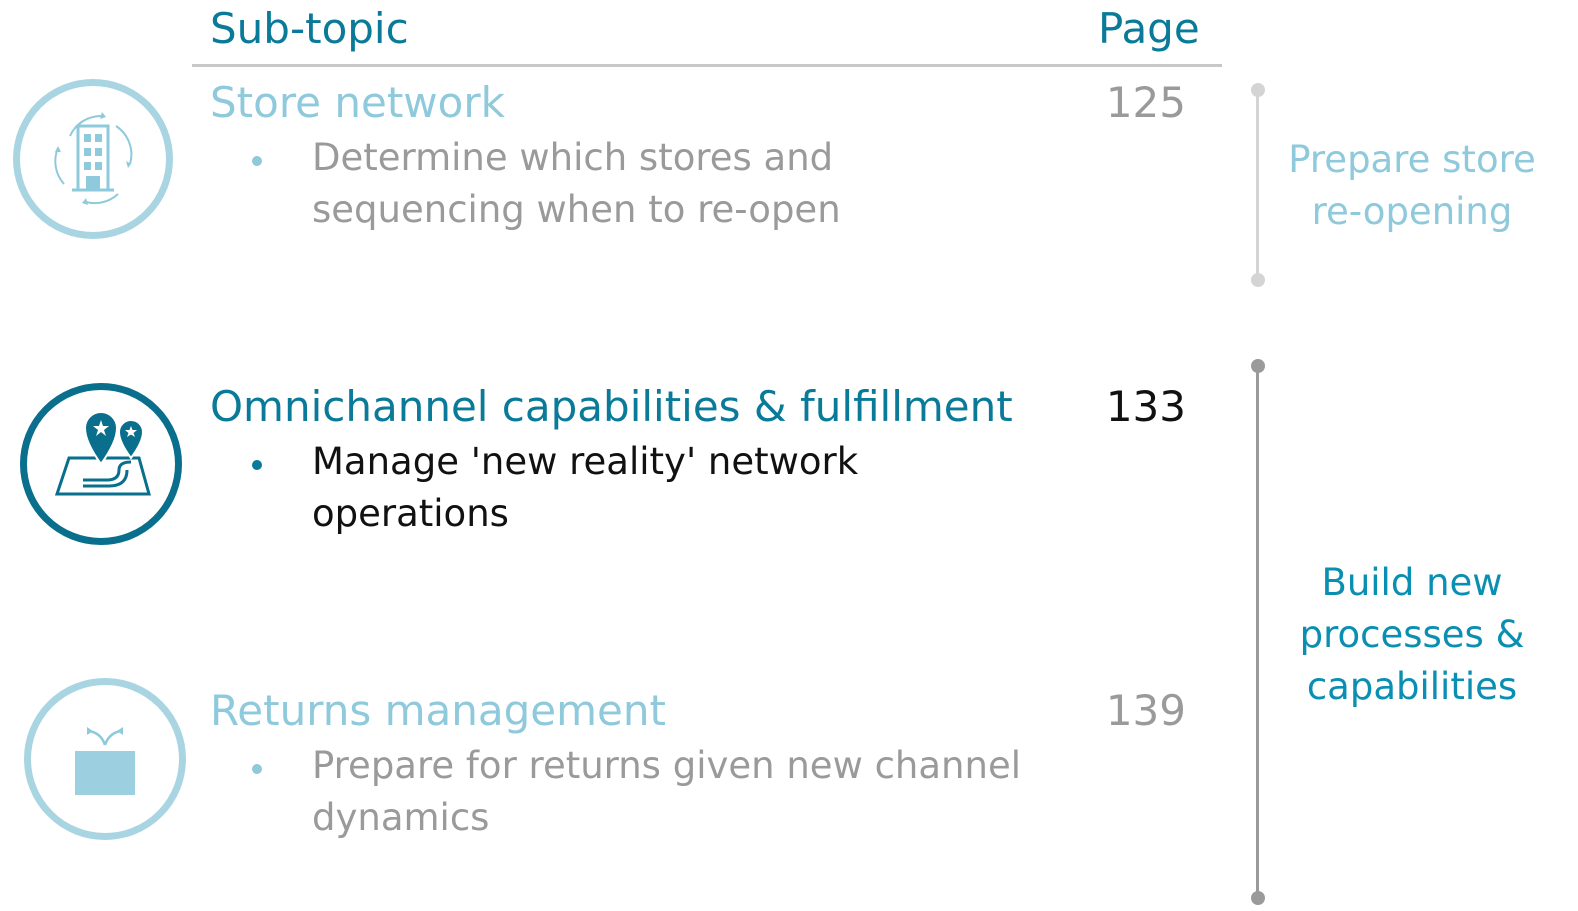  What do you see at coordinates (309, 28) in the screenshot?
I see `subtopic-header: Sub-topic` at bounding box center [309, 28].